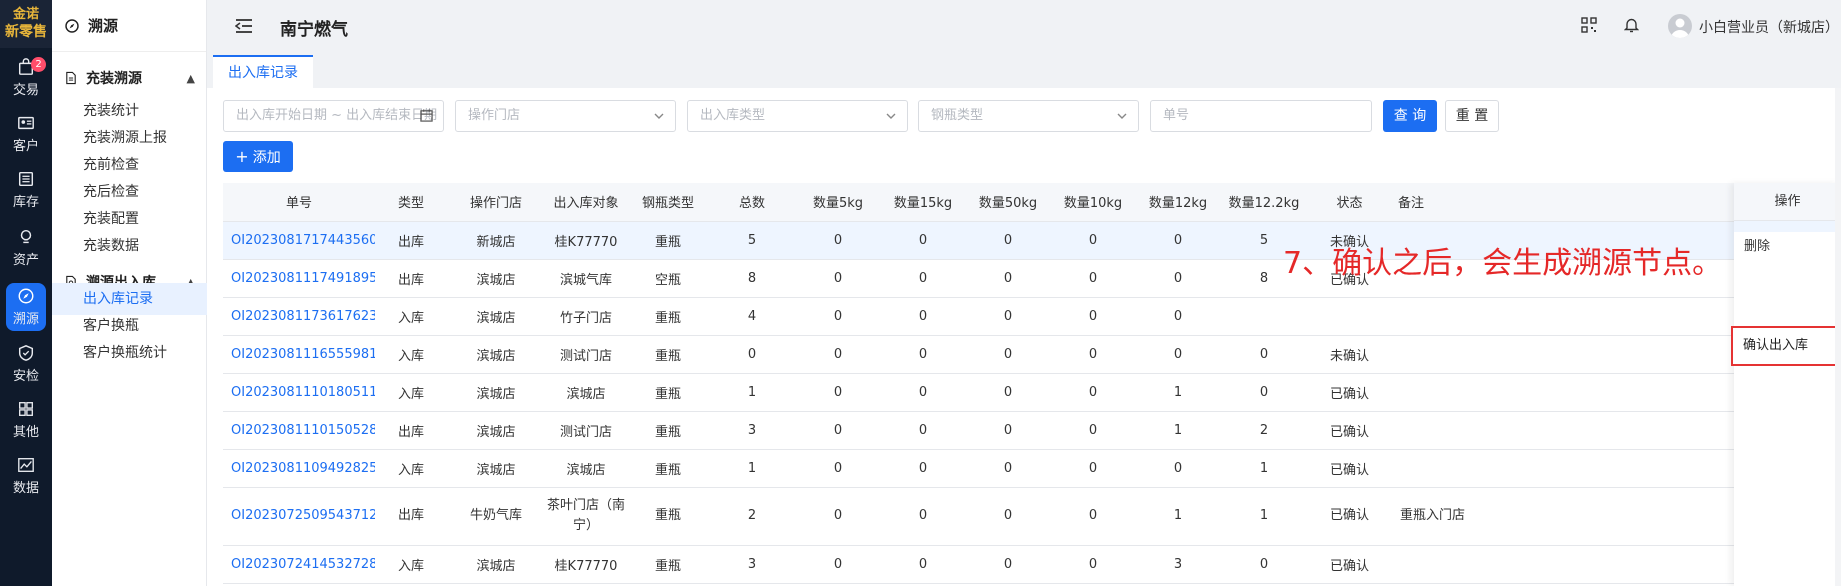 Image resolution: width=1841 pixels, height=586 pixels. Describe the element at coordinates (1787, 247) in the screenshot. I see `menu-item-delete: 删除` at that location.